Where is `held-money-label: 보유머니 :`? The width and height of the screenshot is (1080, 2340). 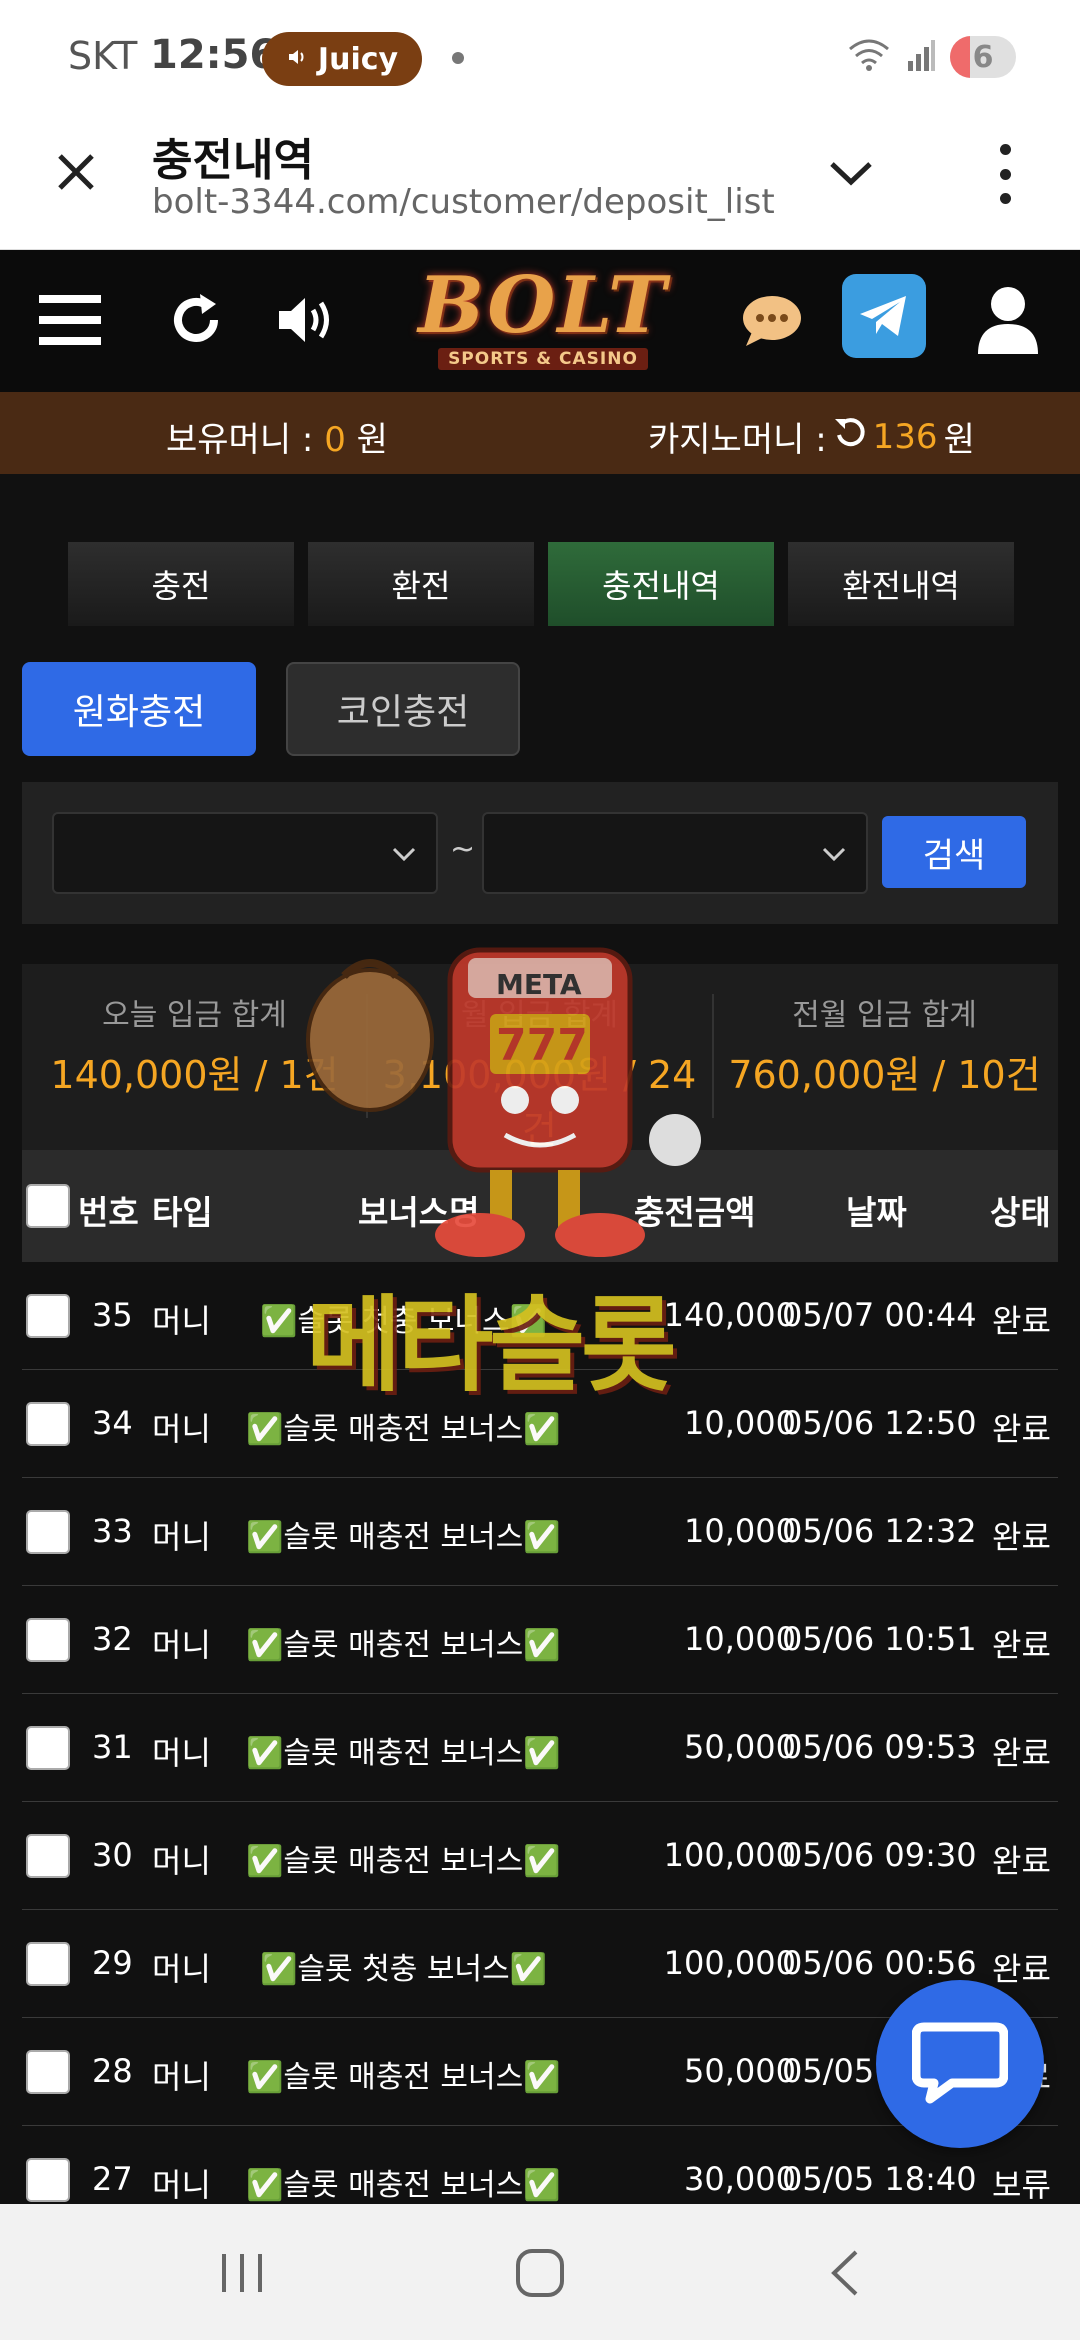 held-money-label: 보유머니 : is located at coordinates (240, 440).